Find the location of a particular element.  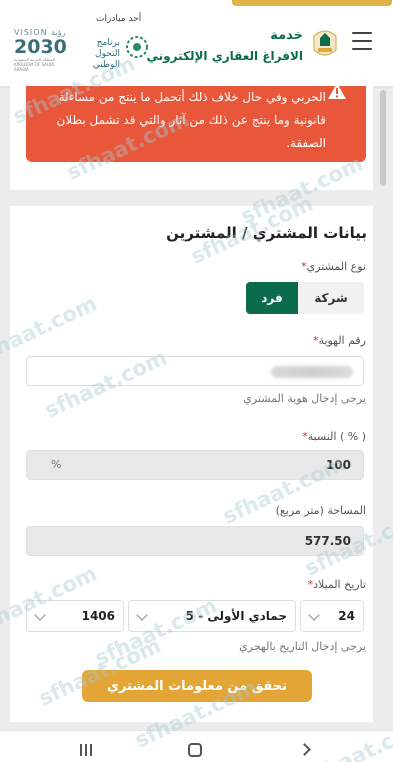

dob-label: *تاريخ الميلاد is located at coordinates (336, 584).